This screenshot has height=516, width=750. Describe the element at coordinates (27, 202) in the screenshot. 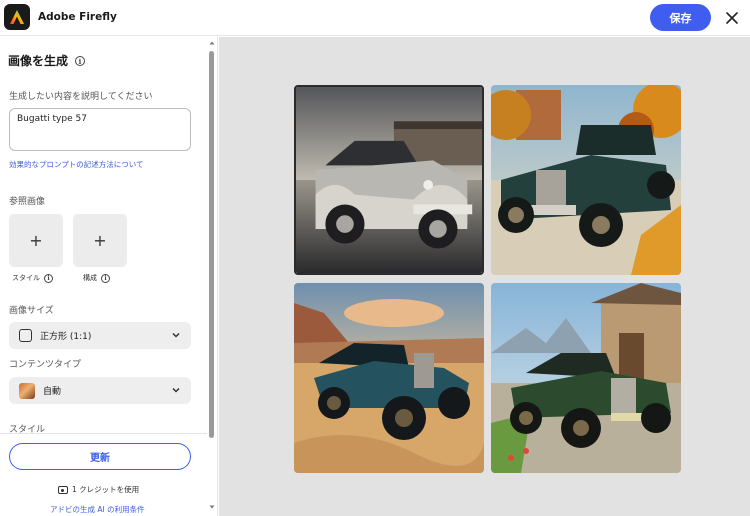

I see `reference-image-label: 参照画像` at that location.